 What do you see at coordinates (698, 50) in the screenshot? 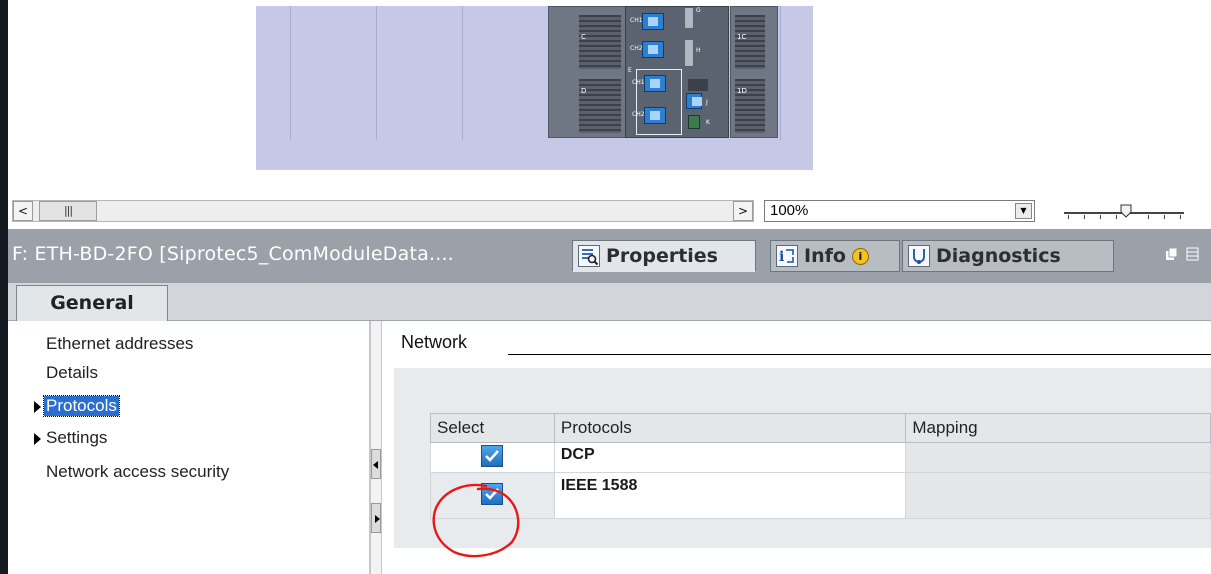
I see `port-letter: H` at bounding box center [698, 50].